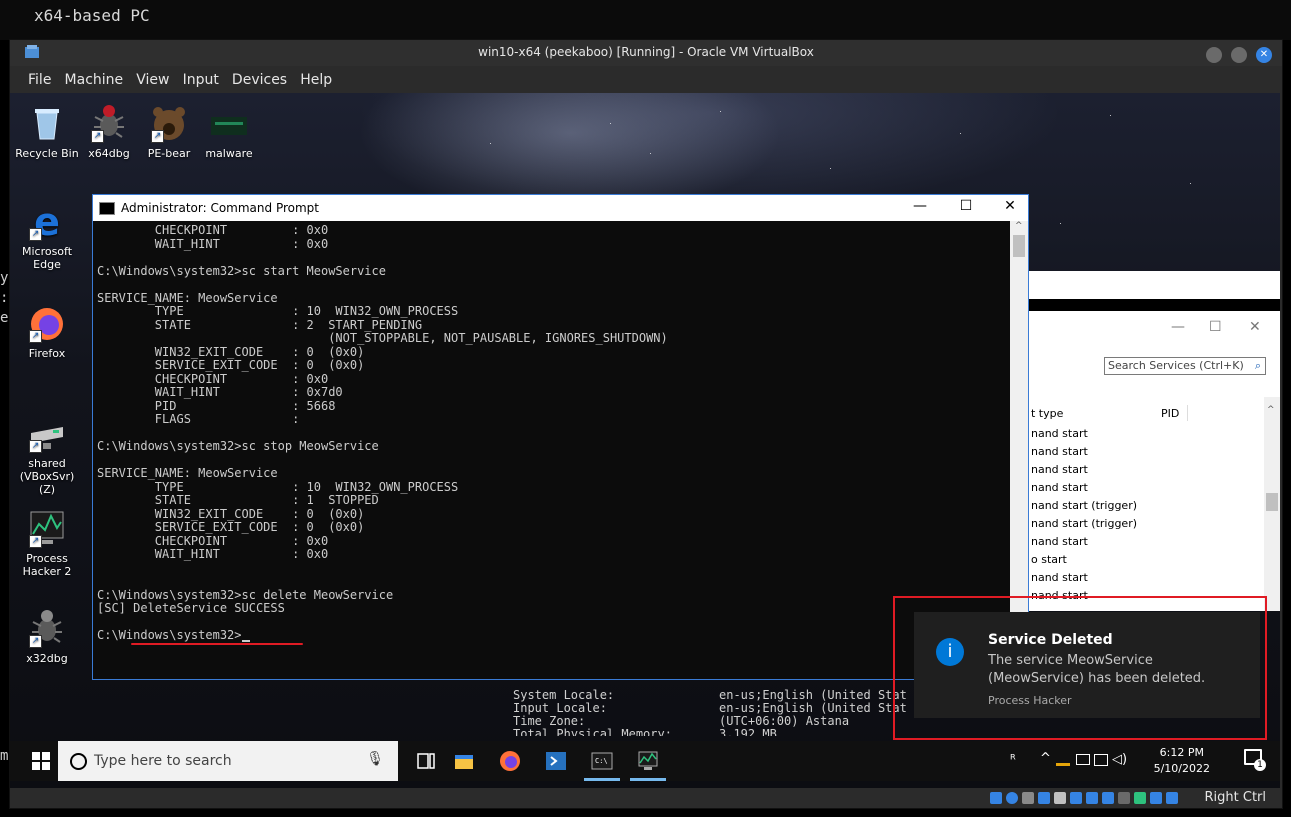  I want to click on recording-icon, so click(1108, 798).